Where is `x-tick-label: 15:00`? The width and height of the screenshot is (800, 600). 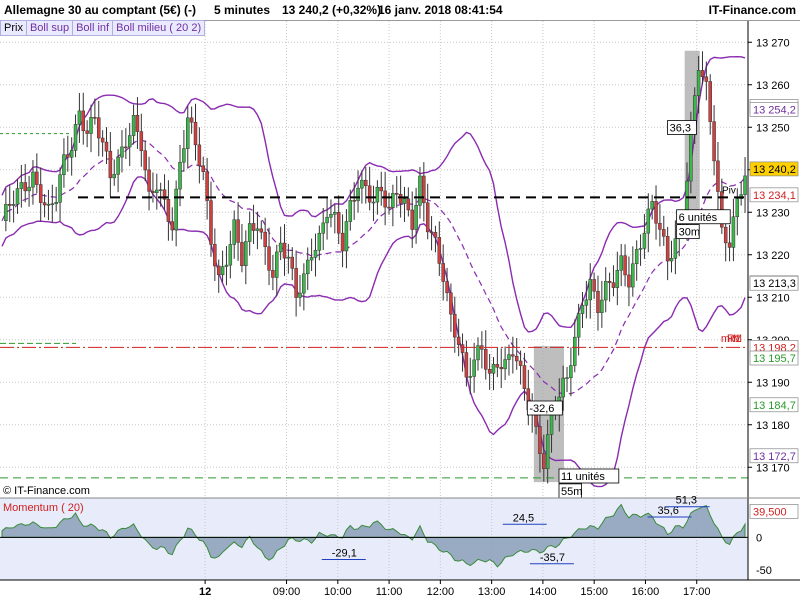
x-tick-label: 15:00 is located at coordinates (594, 592).